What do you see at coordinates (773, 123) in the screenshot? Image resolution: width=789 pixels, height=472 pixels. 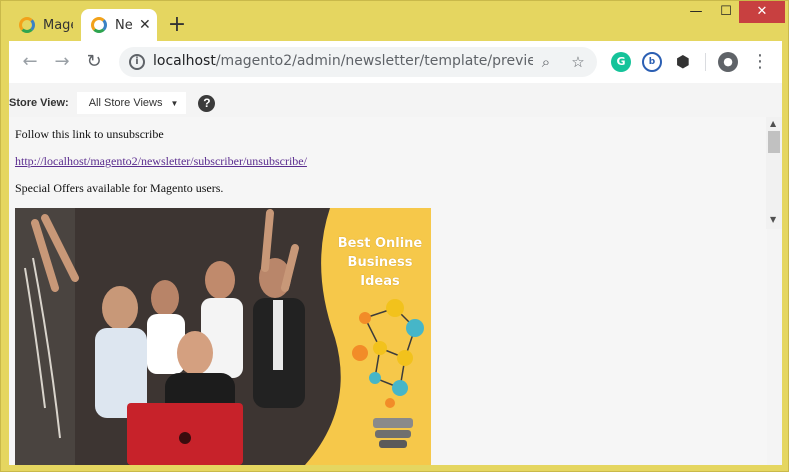 I see `scroll-up-icon: ▲` at bounding box center [773, 123].